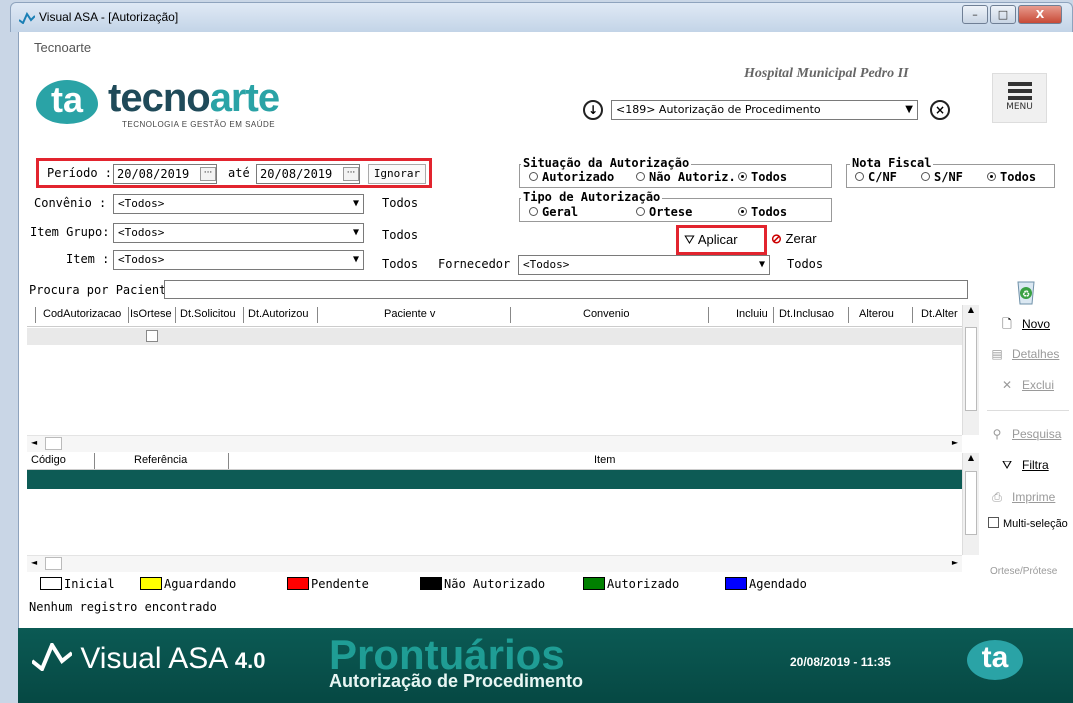 The width and height of the screenshot is (1073, 703). Describe the element at coordinates (238, 233) in the screenshot. I see `item-grupo-select: <Todos> ▼` at that location.